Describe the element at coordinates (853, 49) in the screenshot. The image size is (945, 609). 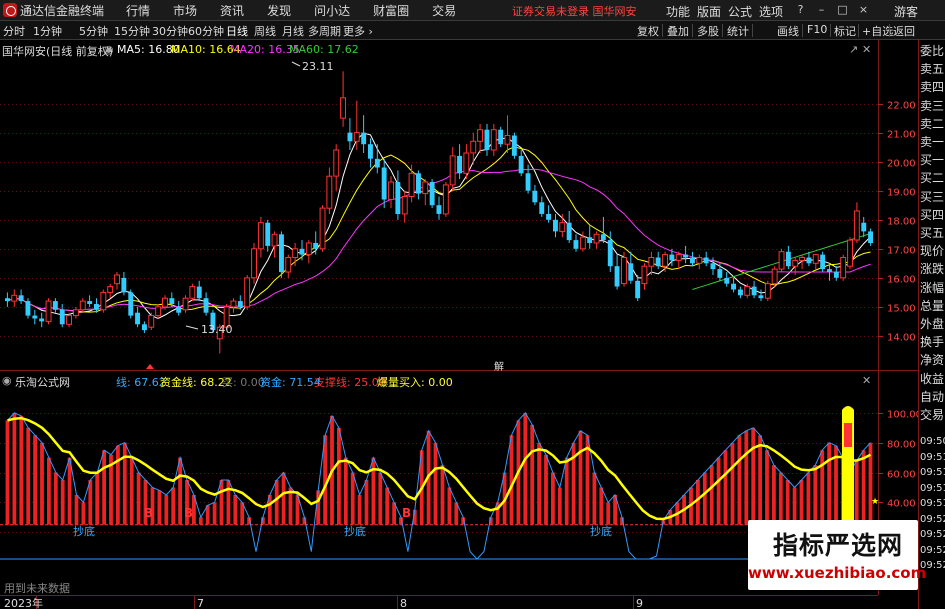
I see `share-icon: ↗` at that location.